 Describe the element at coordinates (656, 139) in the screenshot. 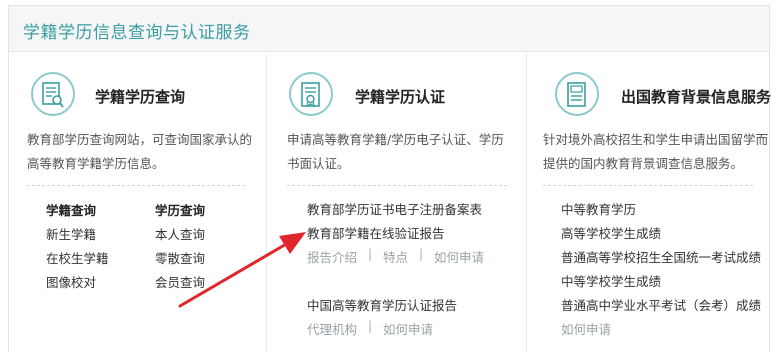

I see `description-line: 针对境外高校招生和学生申请出国留学而` at that location.